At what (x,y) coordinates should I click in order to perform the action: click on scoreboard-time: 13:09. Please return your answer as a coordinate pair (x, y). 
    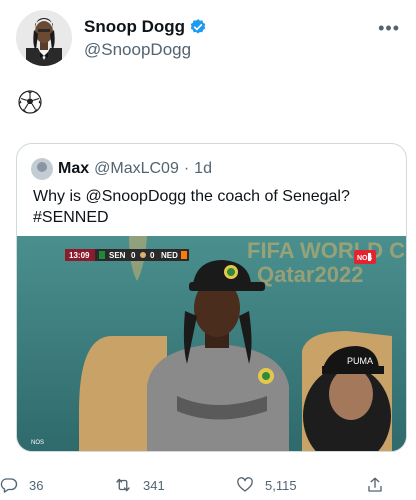
    Looking at the image, I should click on (79, 255).